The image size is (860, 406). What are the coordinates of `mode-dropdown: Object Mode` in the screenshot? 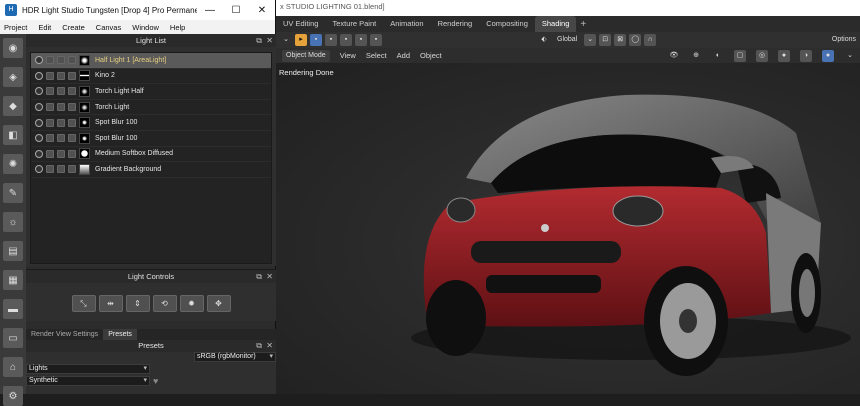 It's located at (306, 55).